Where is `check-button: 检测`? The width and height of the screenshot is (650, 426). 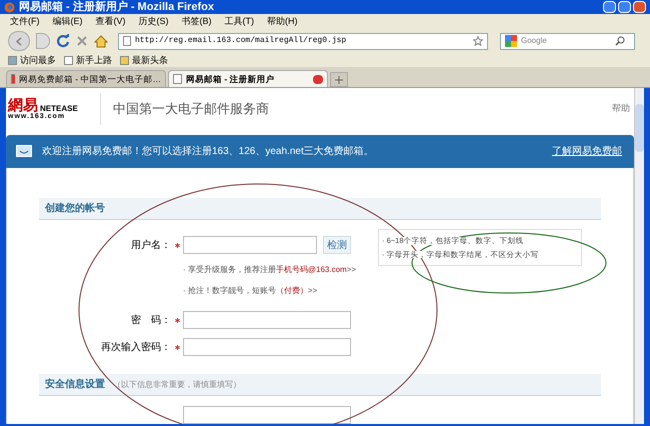 check-button: 检测 is located at coordinates (337, 245).